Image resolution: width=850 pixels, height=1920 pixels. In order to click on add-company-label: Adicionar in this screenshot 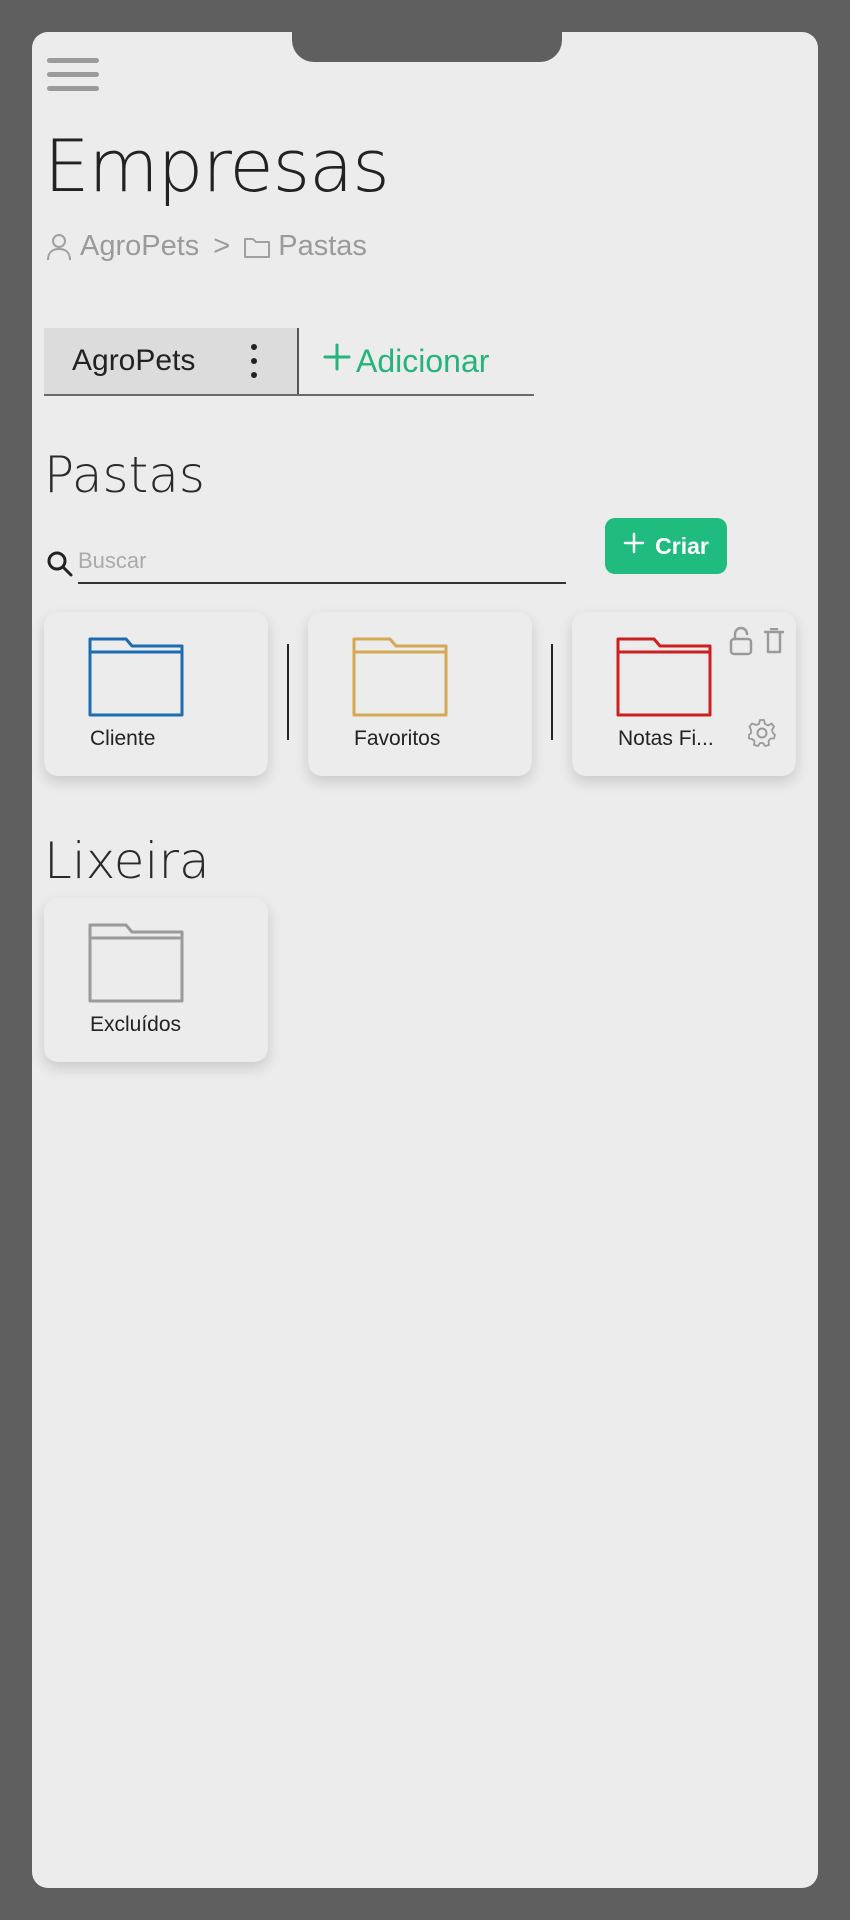, I will do `click(423, 360)`.